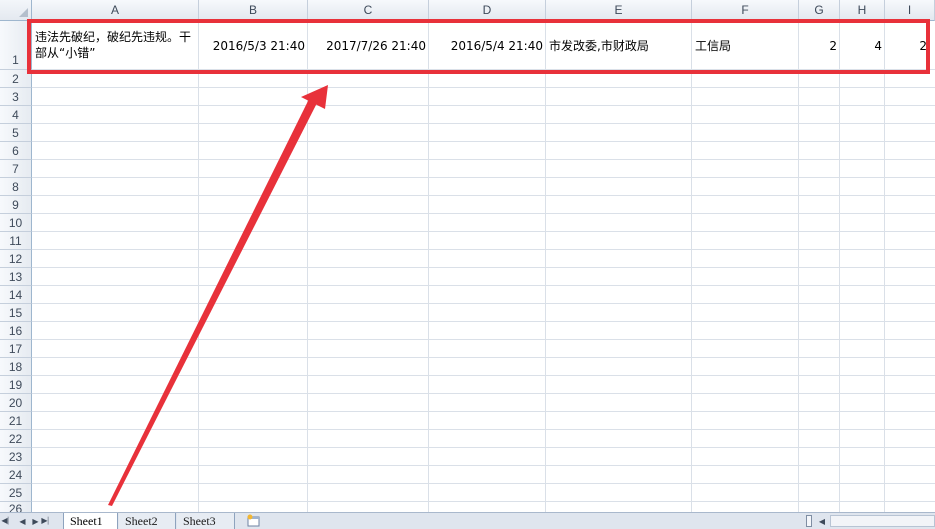  Describe the element at coordinates (862, 10) in the screenshot. I see `column-header-h: H` at that location.